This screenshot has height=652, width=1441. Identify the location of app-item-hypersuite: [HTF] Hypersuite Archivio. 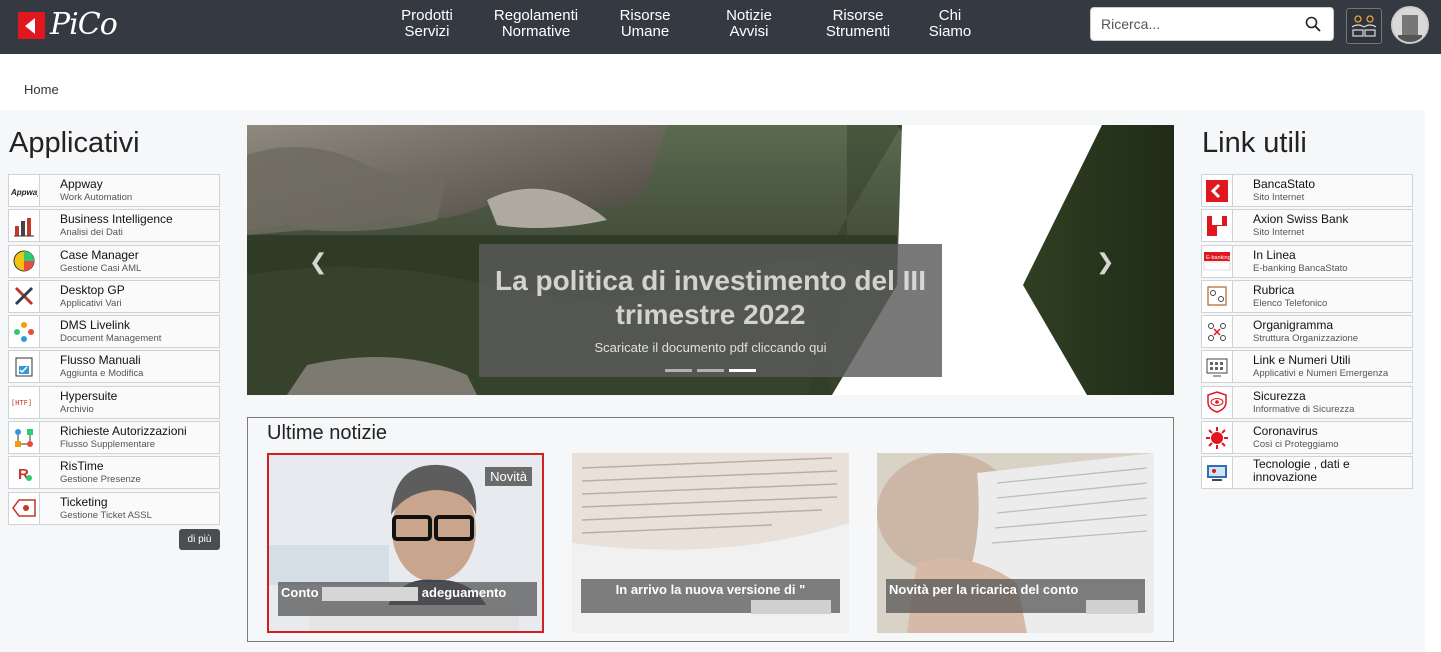
(114, 402).